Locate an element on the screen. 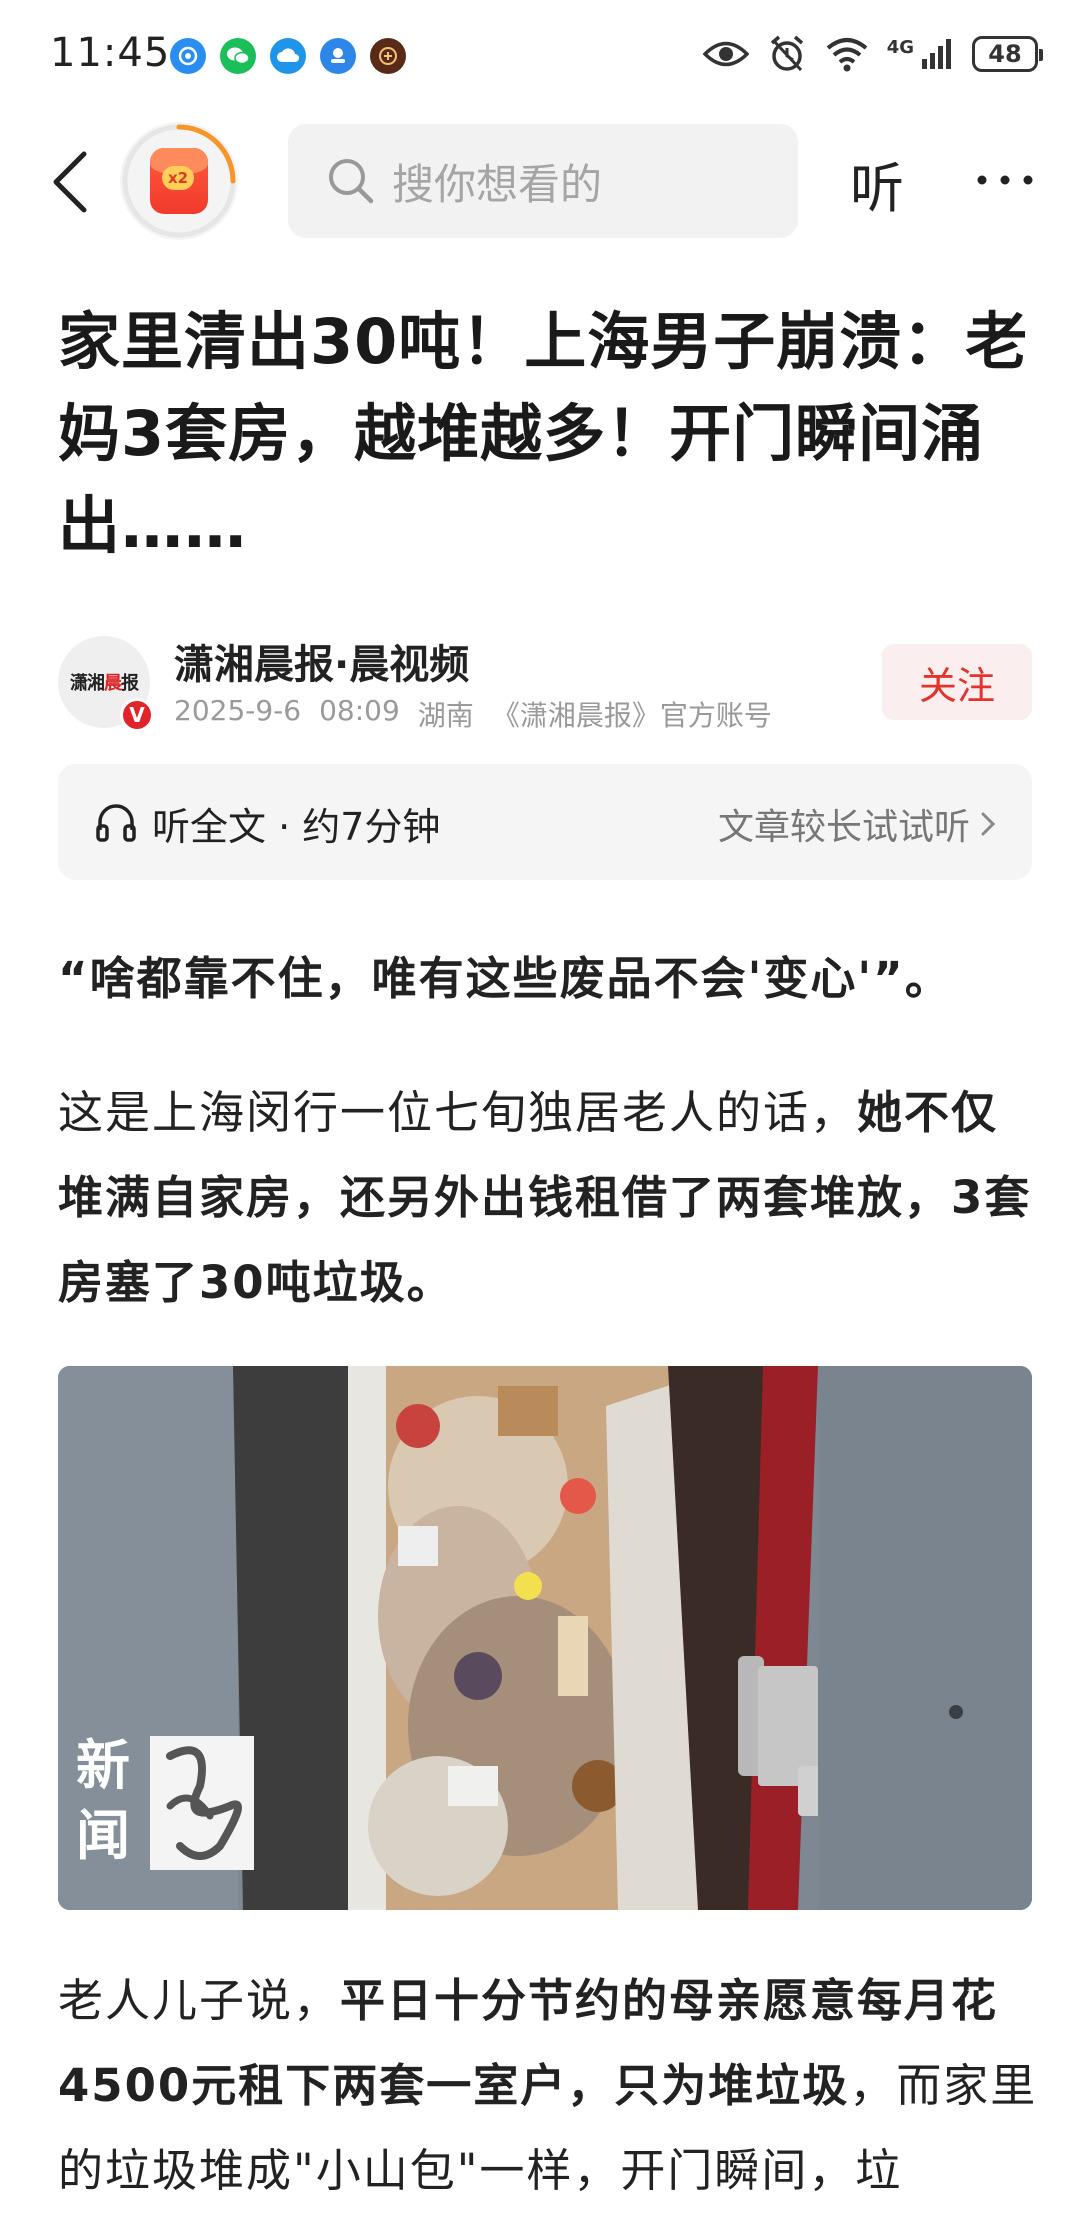 This screenshot has height=2213, width=1088. status-bar: 11:45 4G 48 is located at coordinates (544, 55).